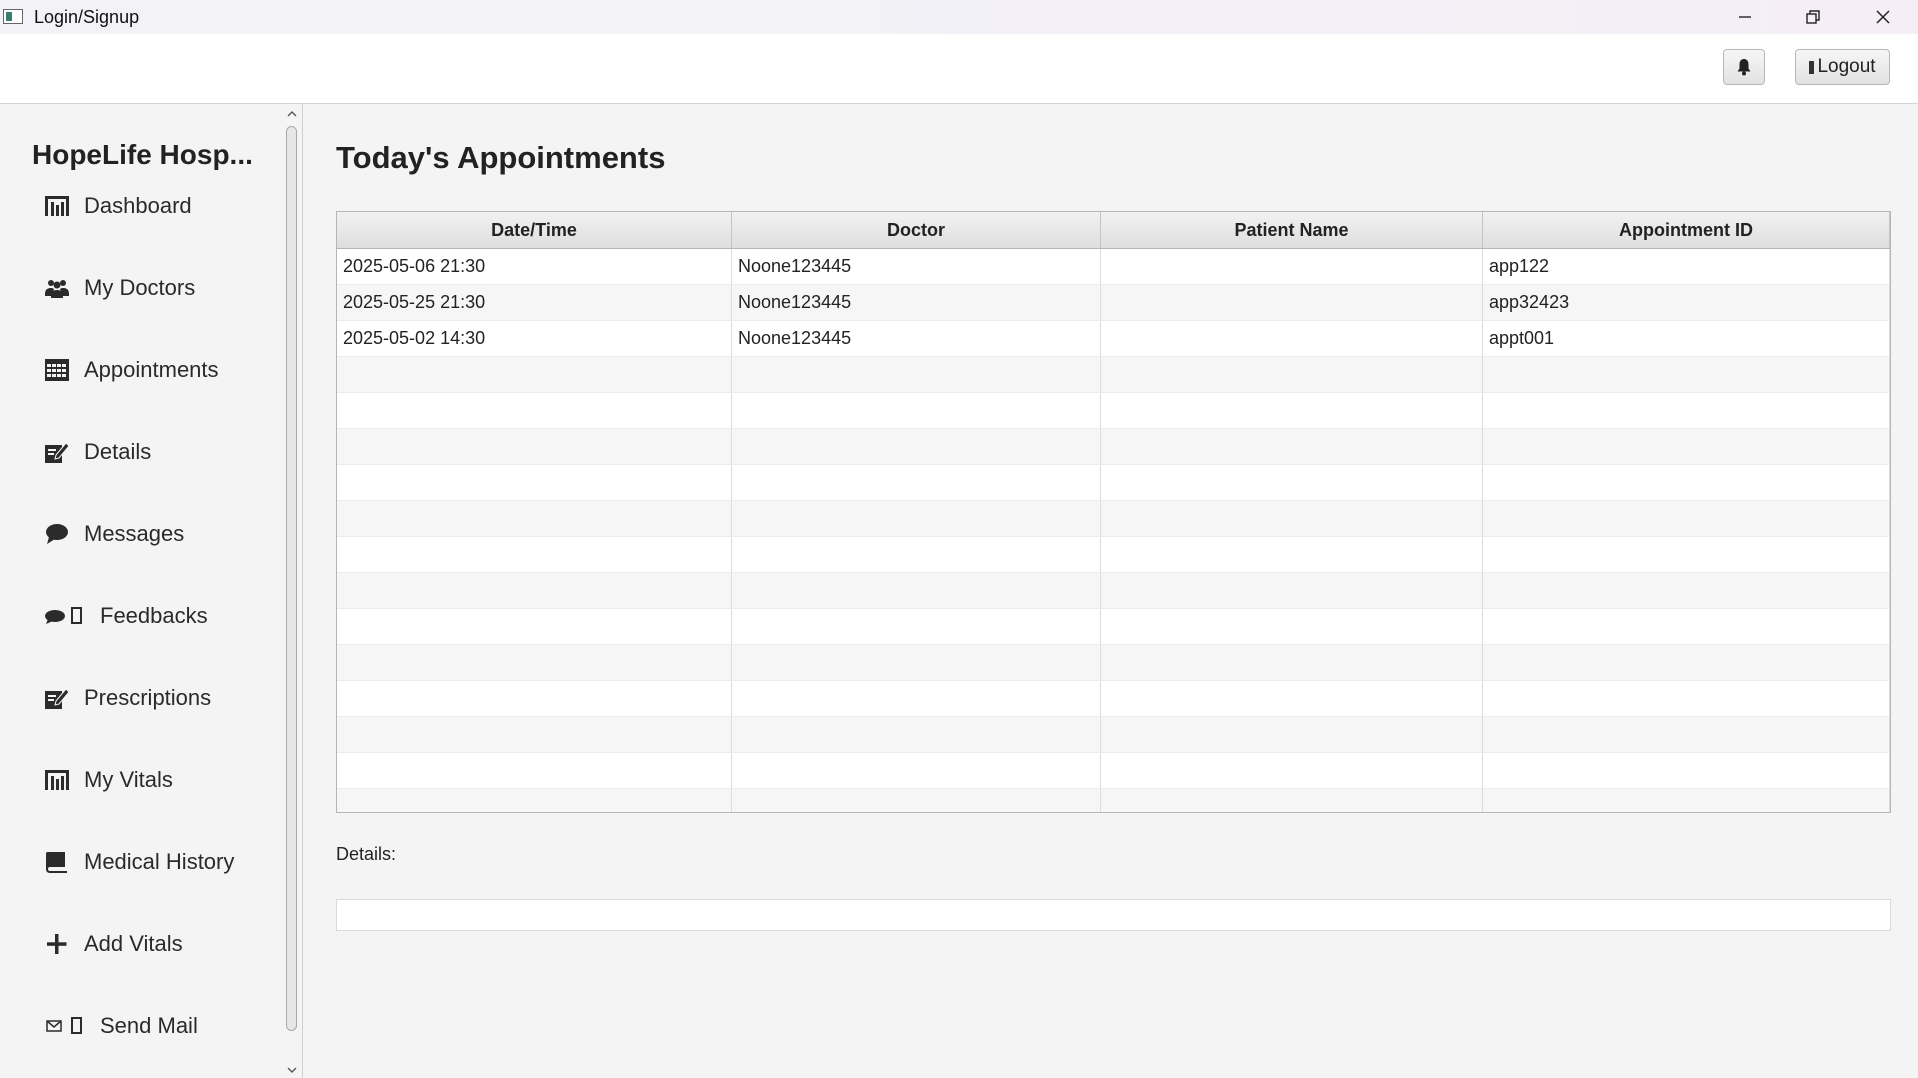 The width and height of the screenshot is (1918, 1078). Describe the element at coordinates (1686, 266) in the screenshot. I see `table-cell: app122` at that location.